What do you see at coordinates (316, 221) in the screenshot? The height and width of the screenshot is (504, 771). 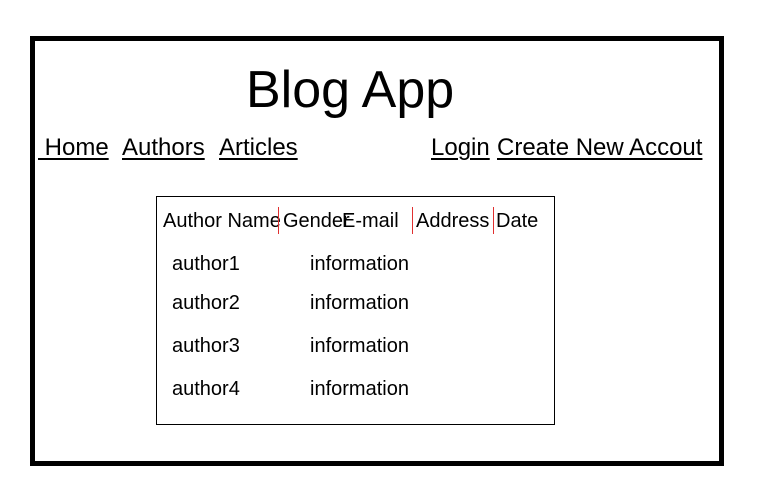 I see `column-header-gender: Gender` at bounding box center [316, 221].